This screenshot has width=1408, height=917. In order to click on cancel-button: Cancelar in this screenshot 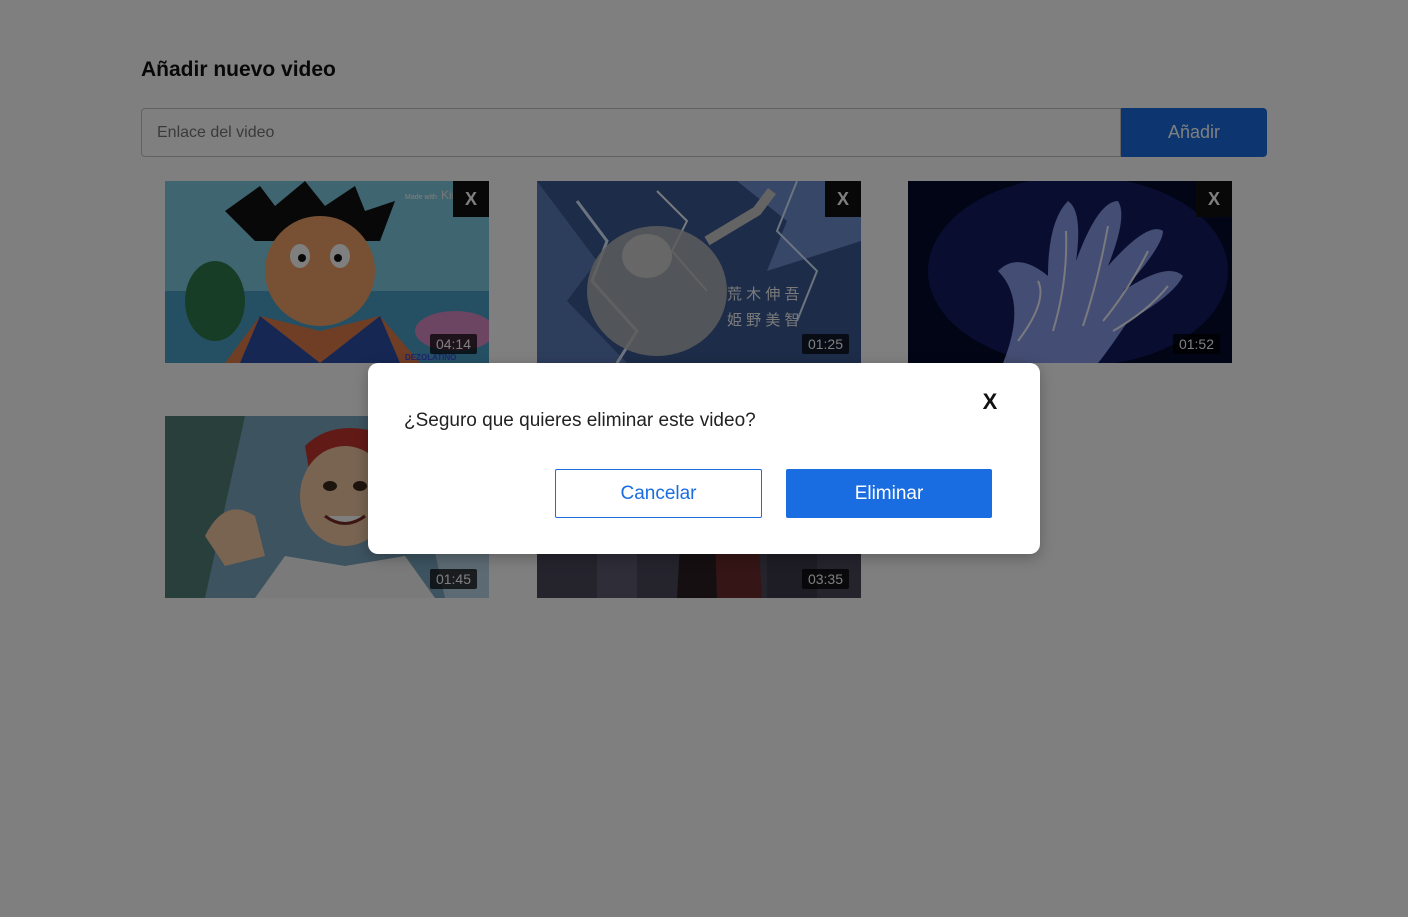, I will do `click(658, 493)`.